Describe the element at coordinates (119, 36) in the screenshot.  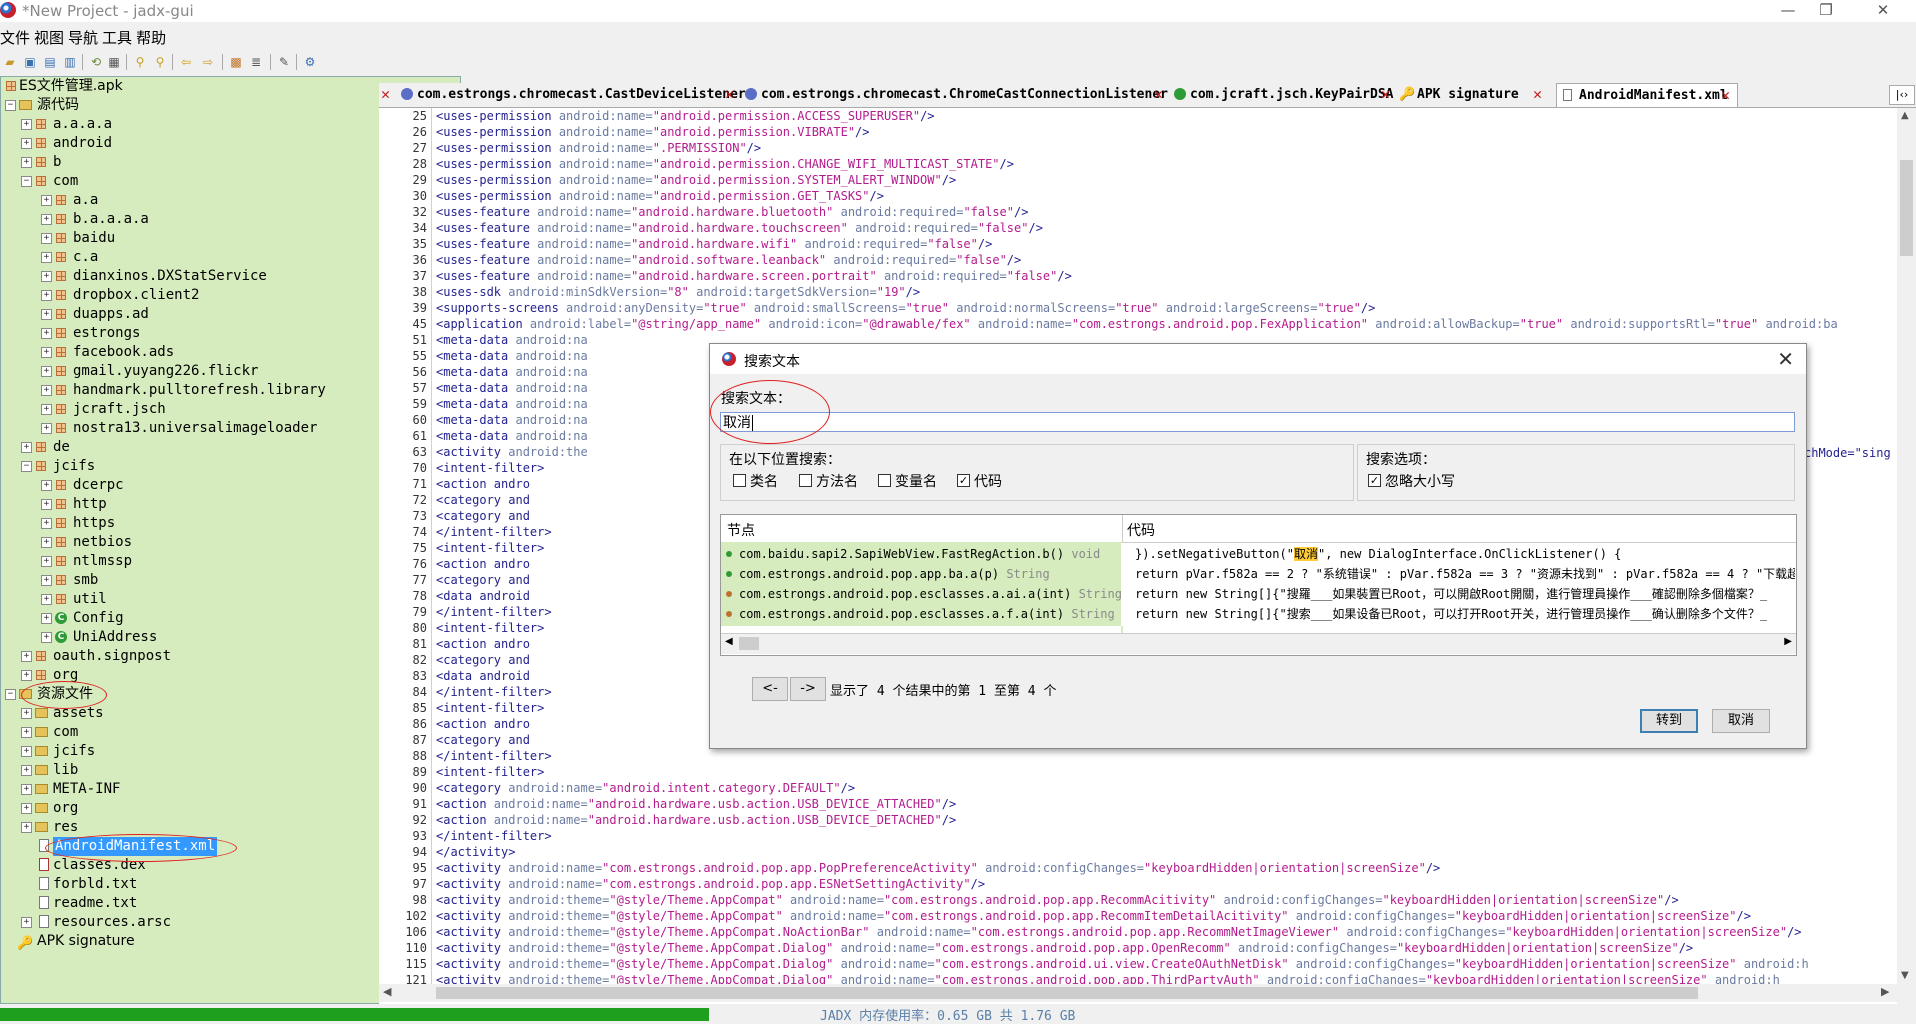
I see `menu-tools: 工具` at that location.